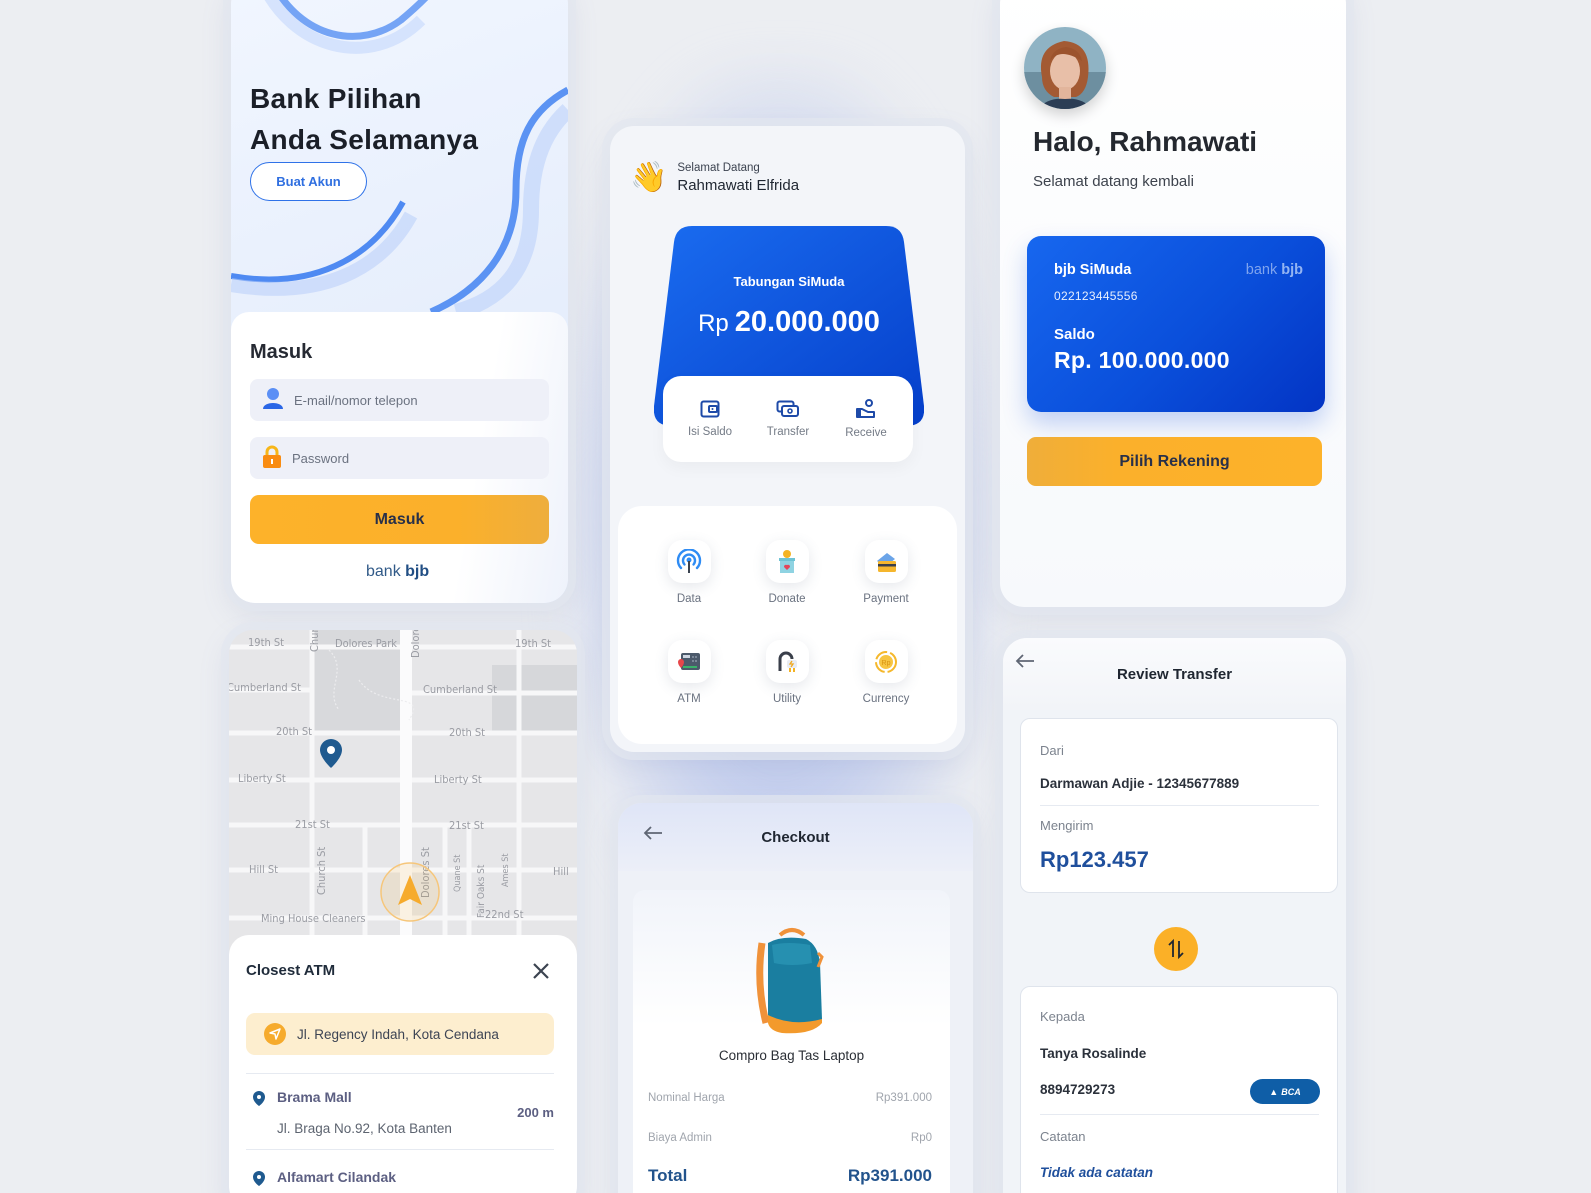 This screenshot has width=1591, height=1193. What do you see at coordinates (790, 981) in the screenshot?
I see `backpack-image` at bounding box center [790, 981].